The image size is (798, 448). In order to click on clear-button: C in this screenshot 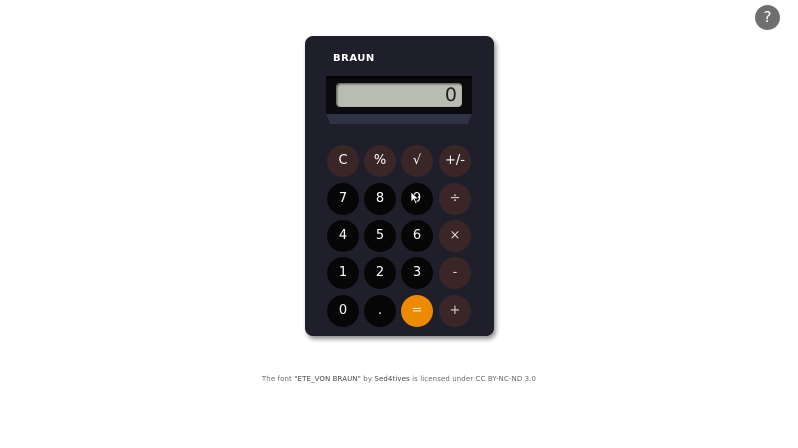, I will do `click(343, 161)`.